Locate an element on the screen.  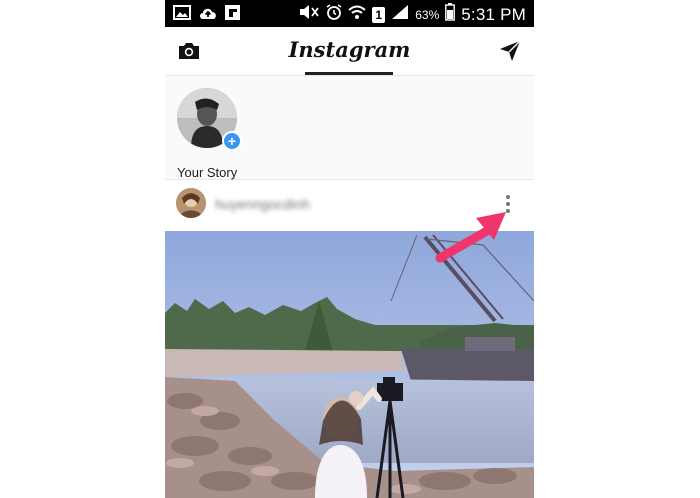
app-bar: Instagram is located at coordinates (349, 51).